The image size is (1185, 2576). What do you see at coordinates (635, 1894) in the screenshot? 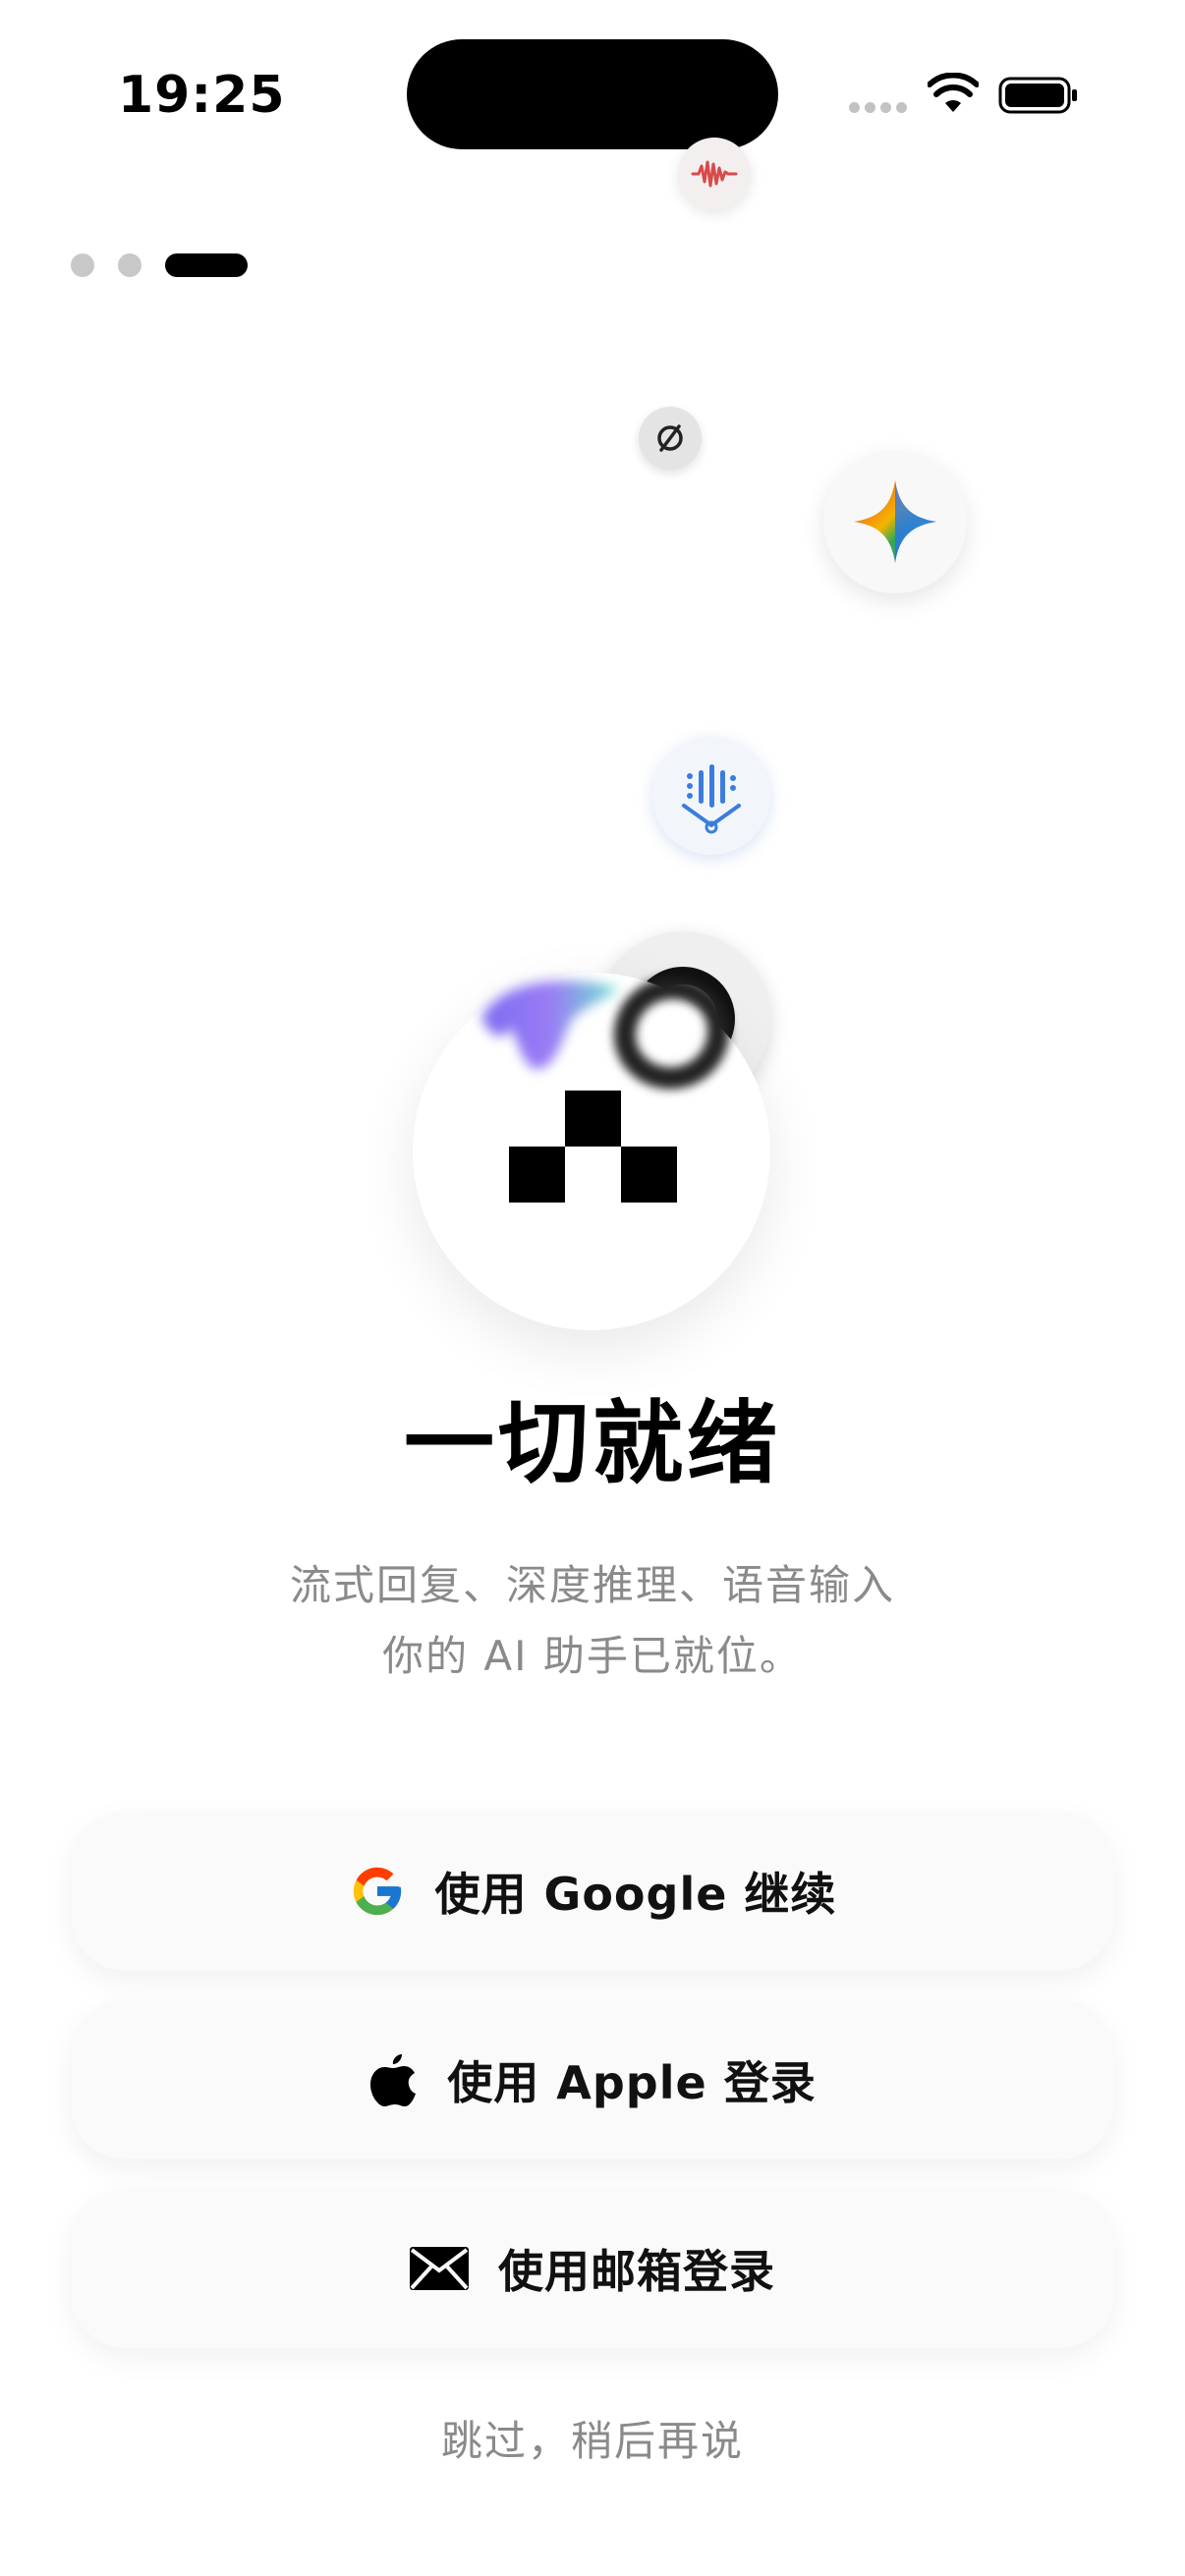
I see `google-signin-label: 使用 Google 继续` at bounding box center [635, 1894].